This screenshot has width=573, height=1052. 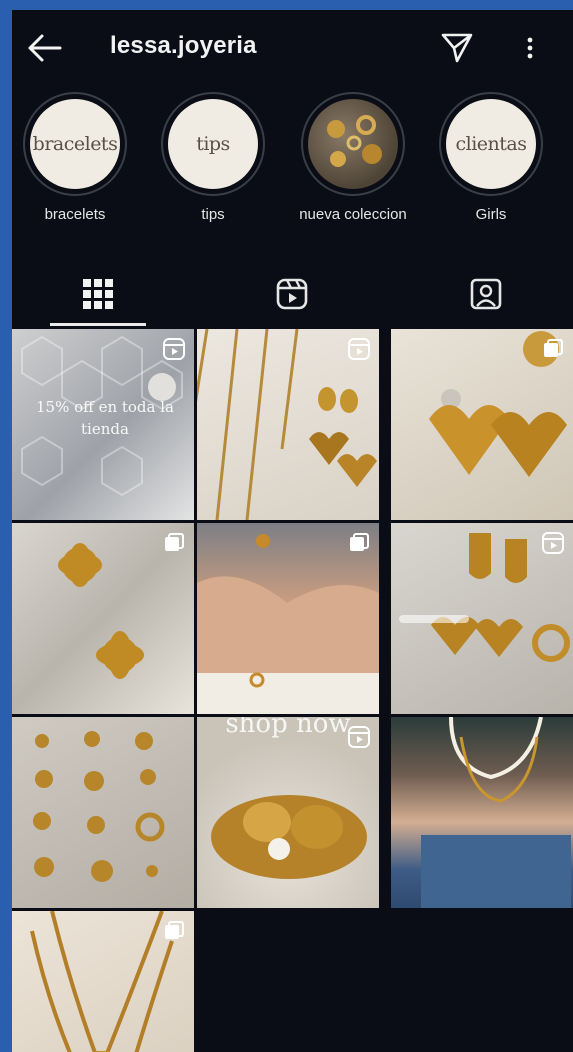 I want to click on grid-icon, so click(x=98, y=294).